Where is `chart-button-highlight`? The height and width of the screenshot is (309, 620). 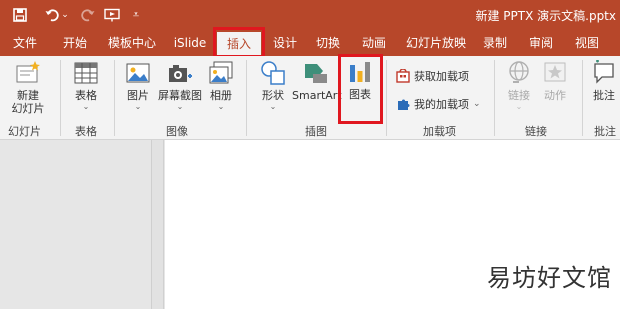
chart-button-highlight is located at coordinates (360, 89).